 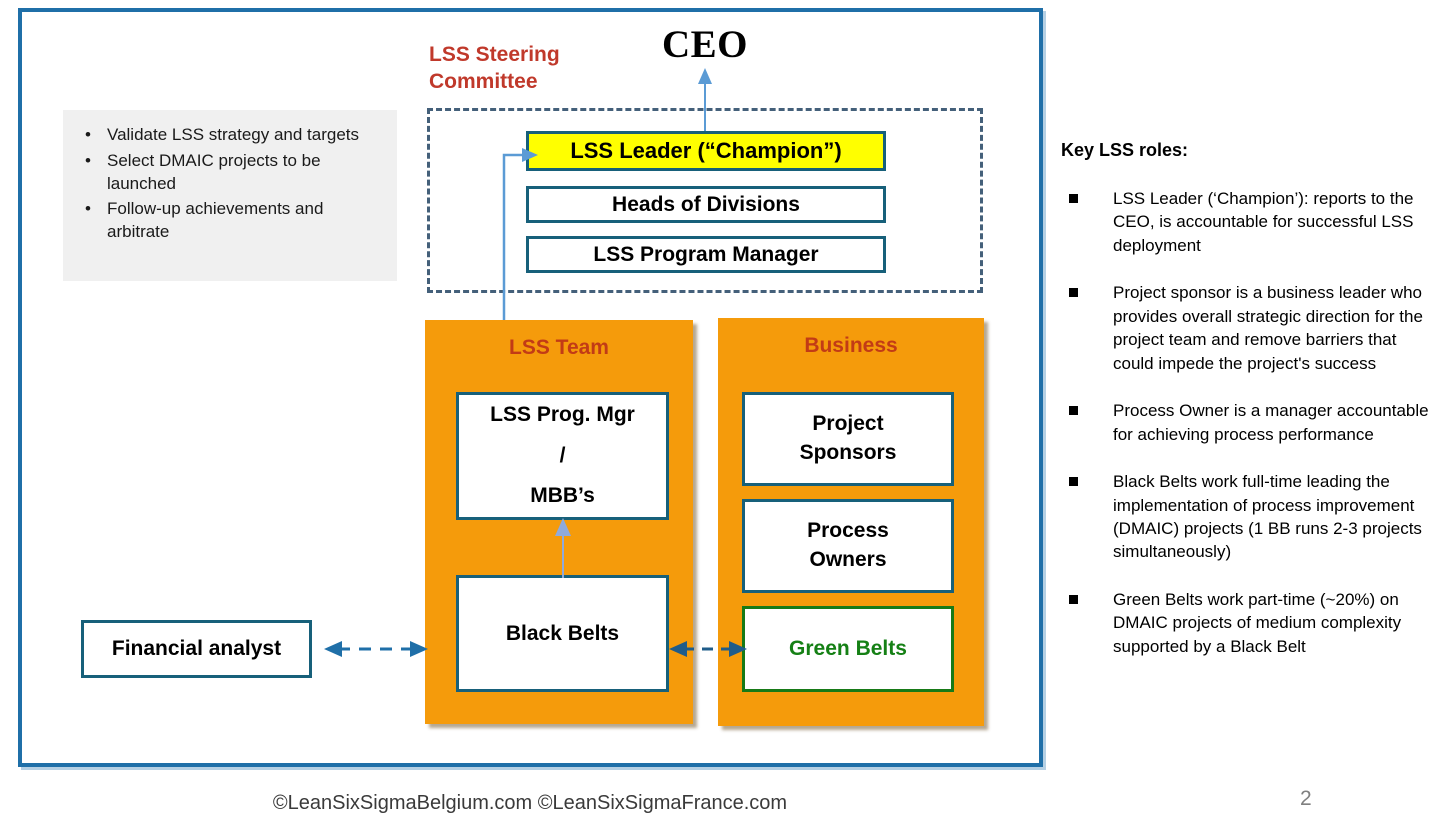 What do you see at coordinates (214, 171) in the screenshot?
I see `left-note-text: Select DMAIC projects to be launched` at bounding box center [214, 171].